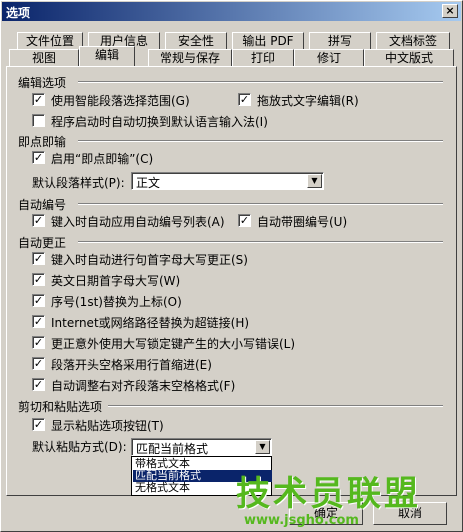  What do you see at coordinates (107, 56) in the screenshot?
I see `tab-edit: 编辑` at bounding box center [107, 56].